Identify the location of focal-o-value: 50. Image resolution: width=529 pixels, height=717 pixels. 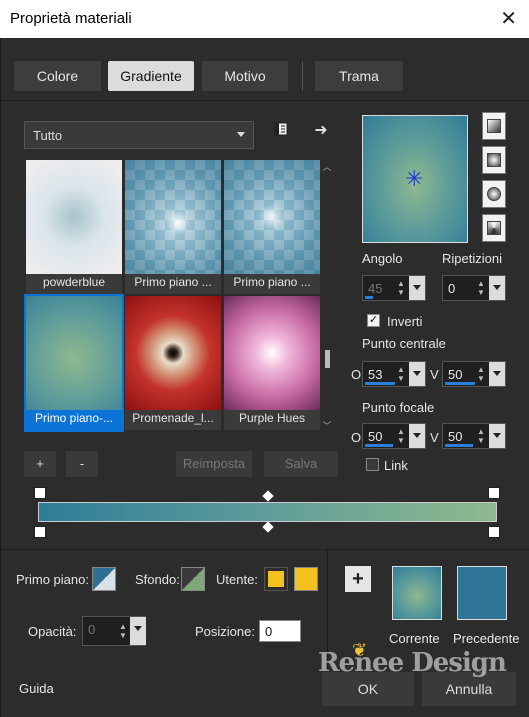
(375, 436).